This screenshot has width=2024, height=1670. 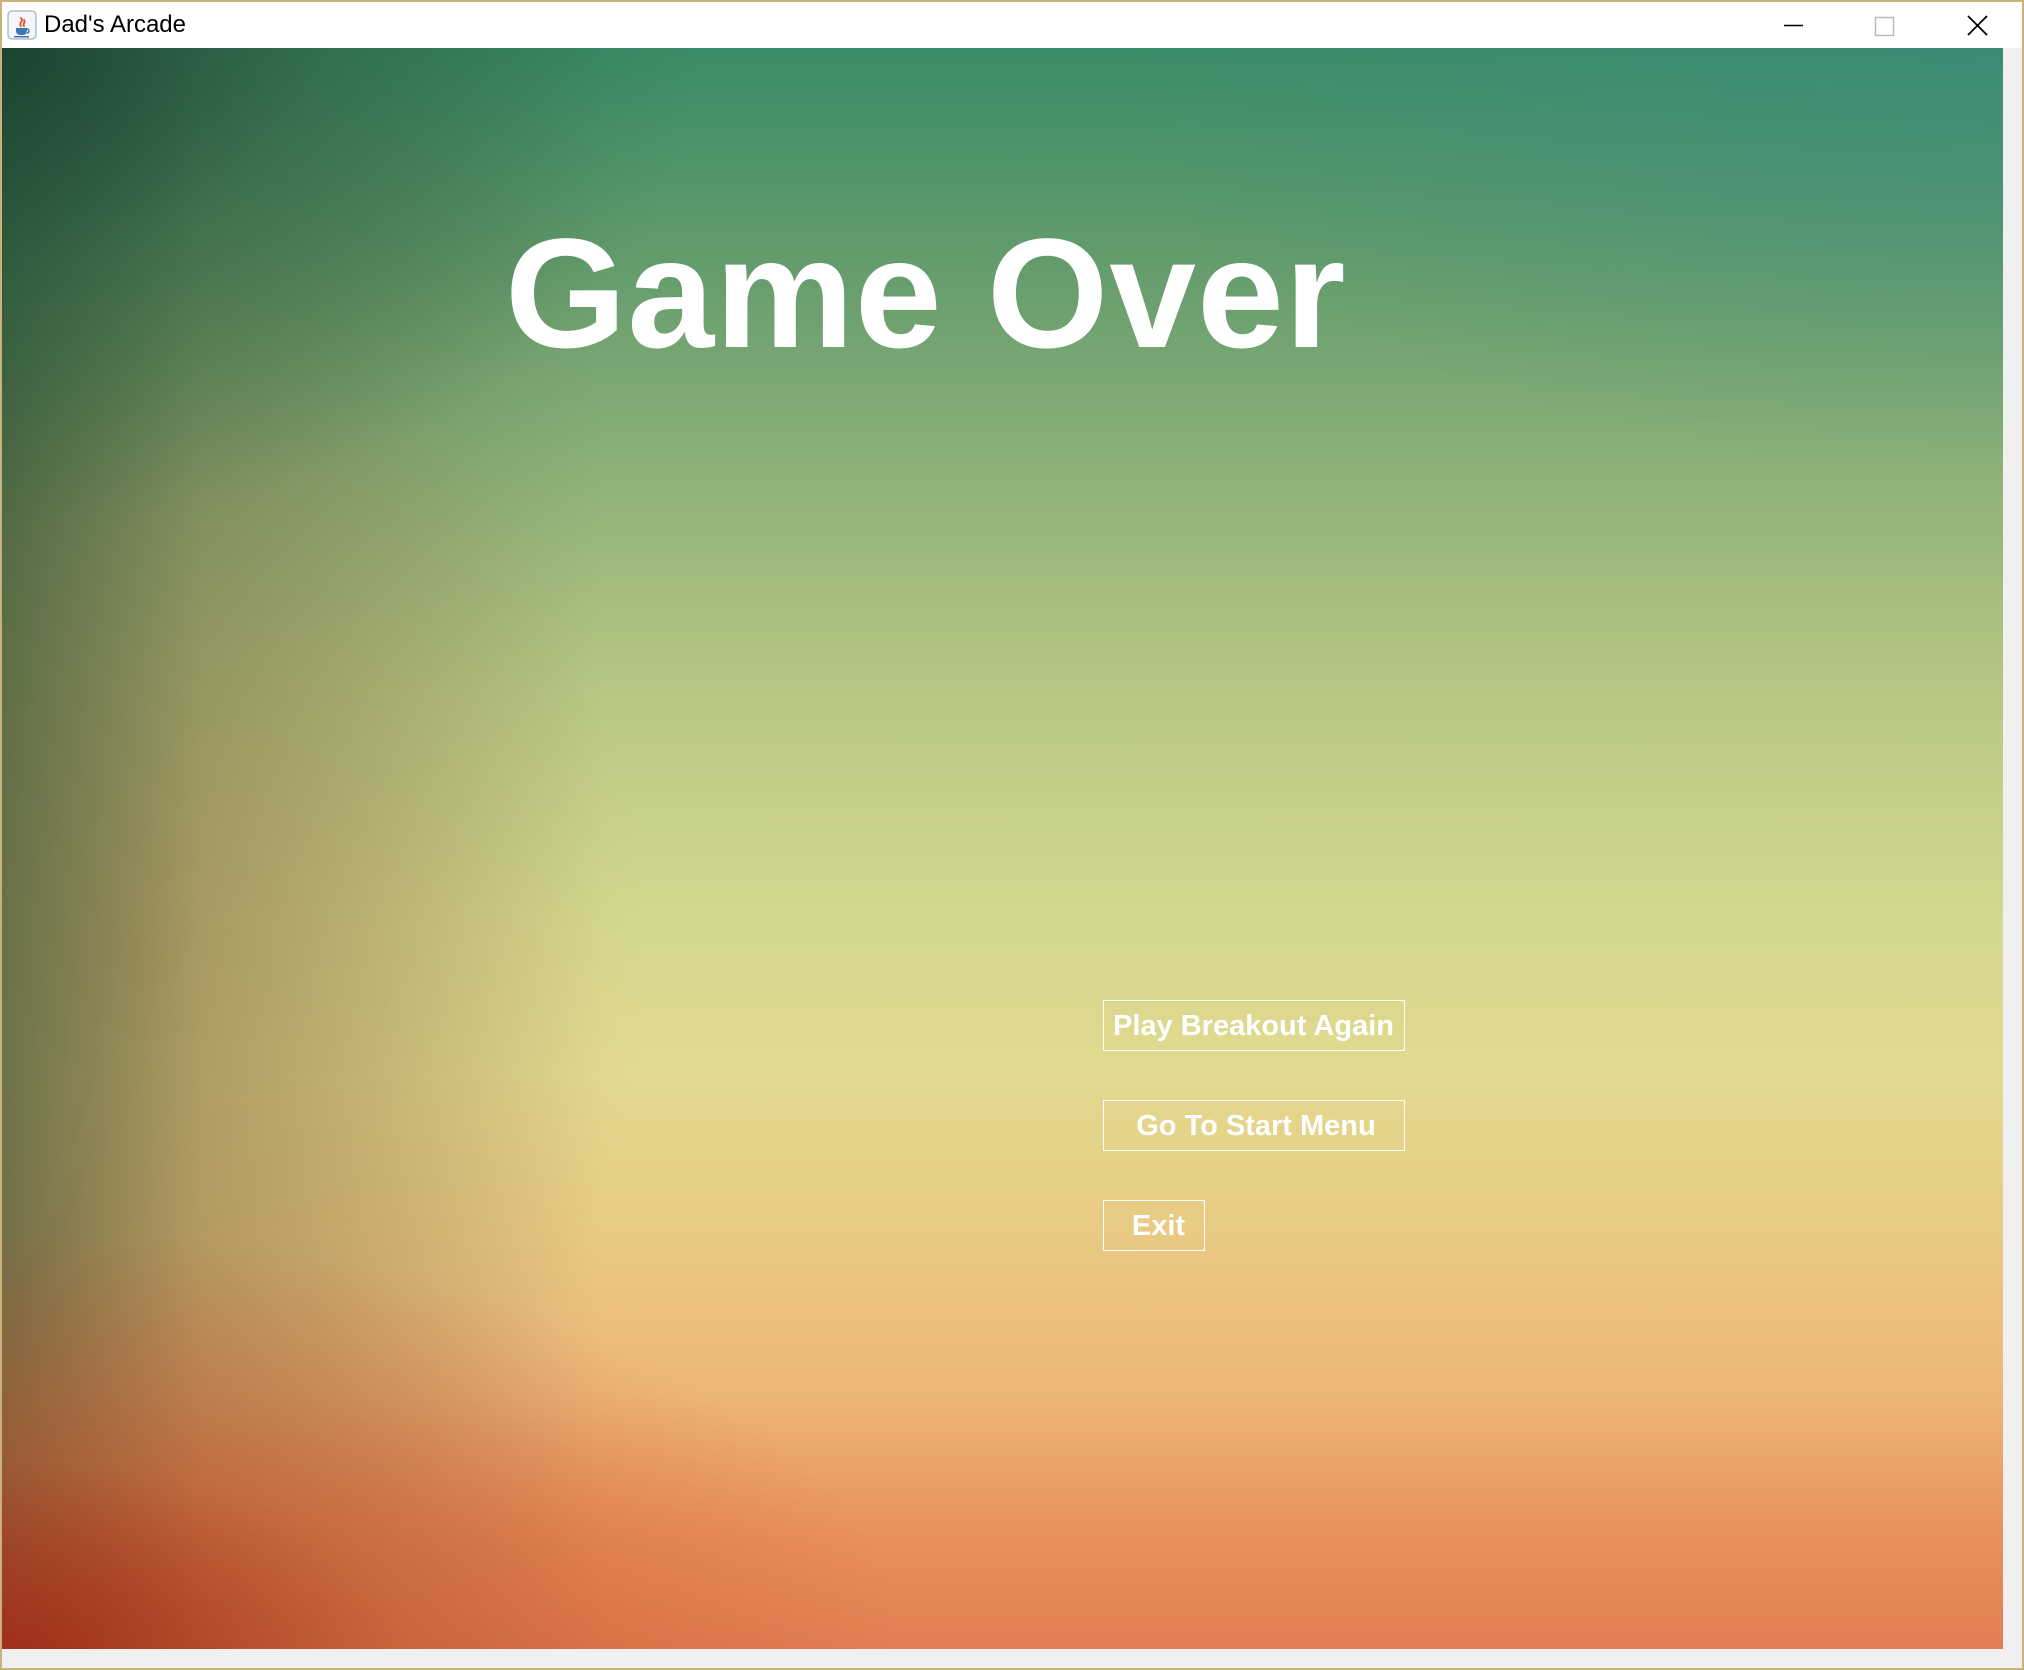 I want to click on exit-button: Exit, so click(x=1154, y=1225).